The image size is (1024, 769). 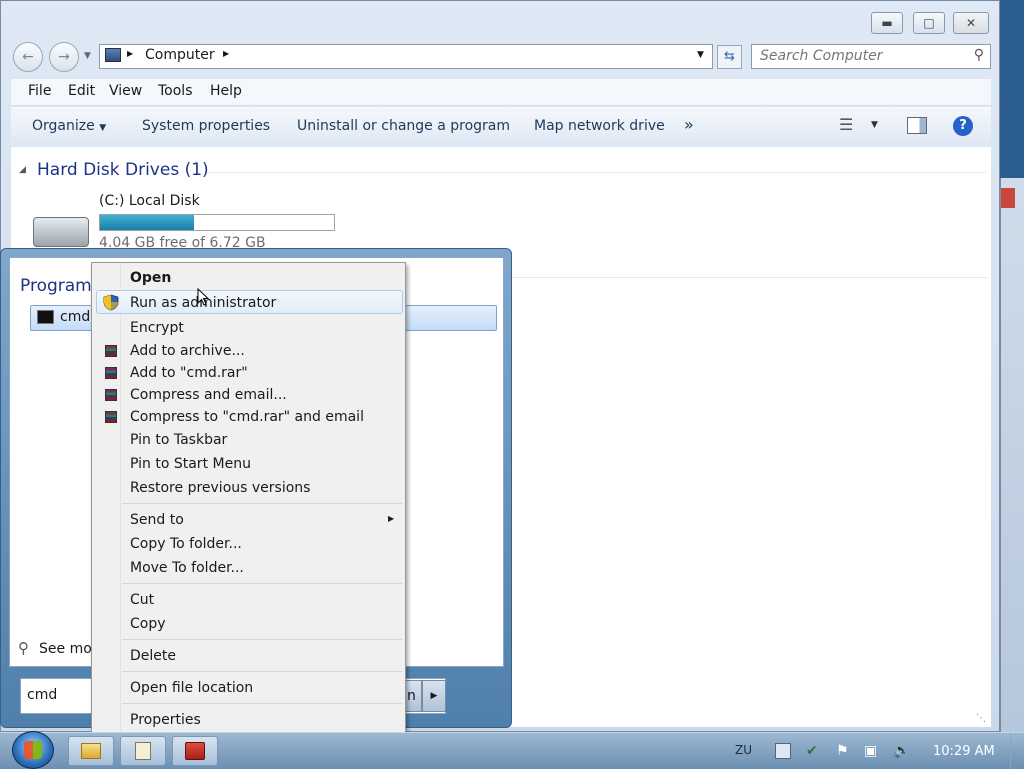 I want to click on search-icon: ⚲, so click(x=979, y=55).